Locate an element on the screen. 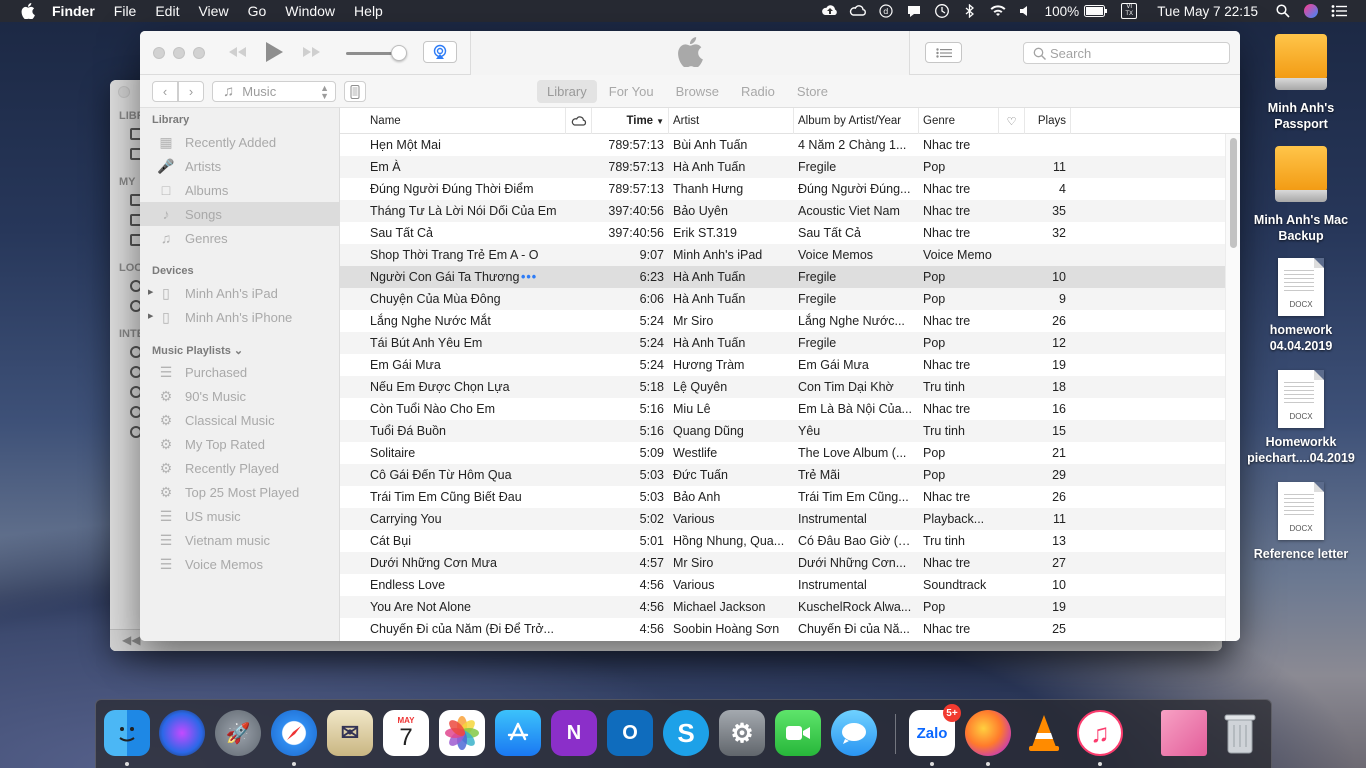  back-button: ‹ is located at coordinates (165, 91).